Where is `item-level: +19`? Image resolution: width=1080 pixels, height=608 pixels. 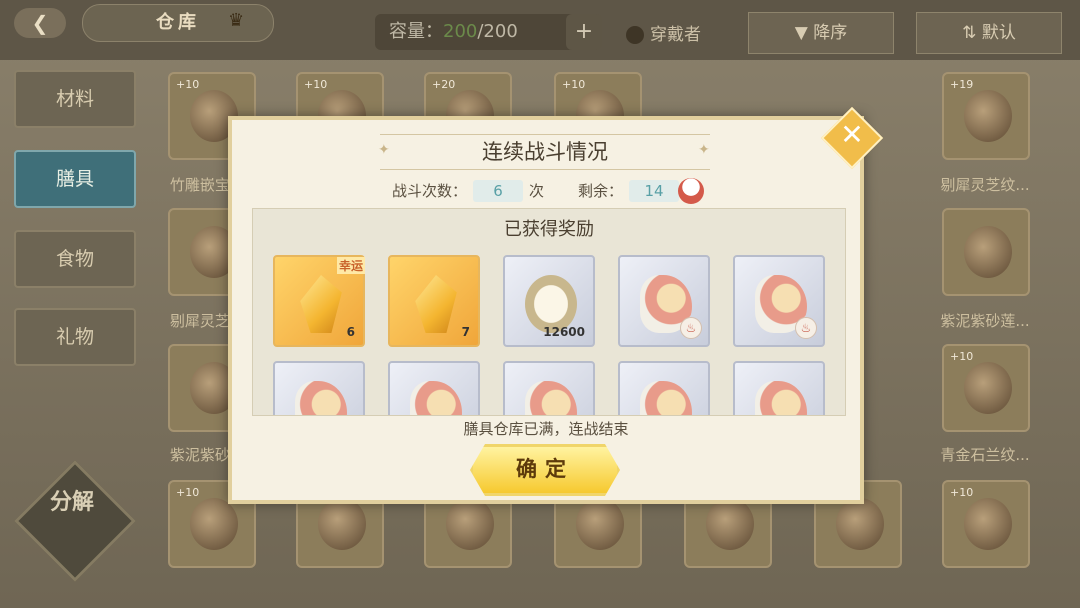 item-level: +19 is located at coordinates (962, 84).